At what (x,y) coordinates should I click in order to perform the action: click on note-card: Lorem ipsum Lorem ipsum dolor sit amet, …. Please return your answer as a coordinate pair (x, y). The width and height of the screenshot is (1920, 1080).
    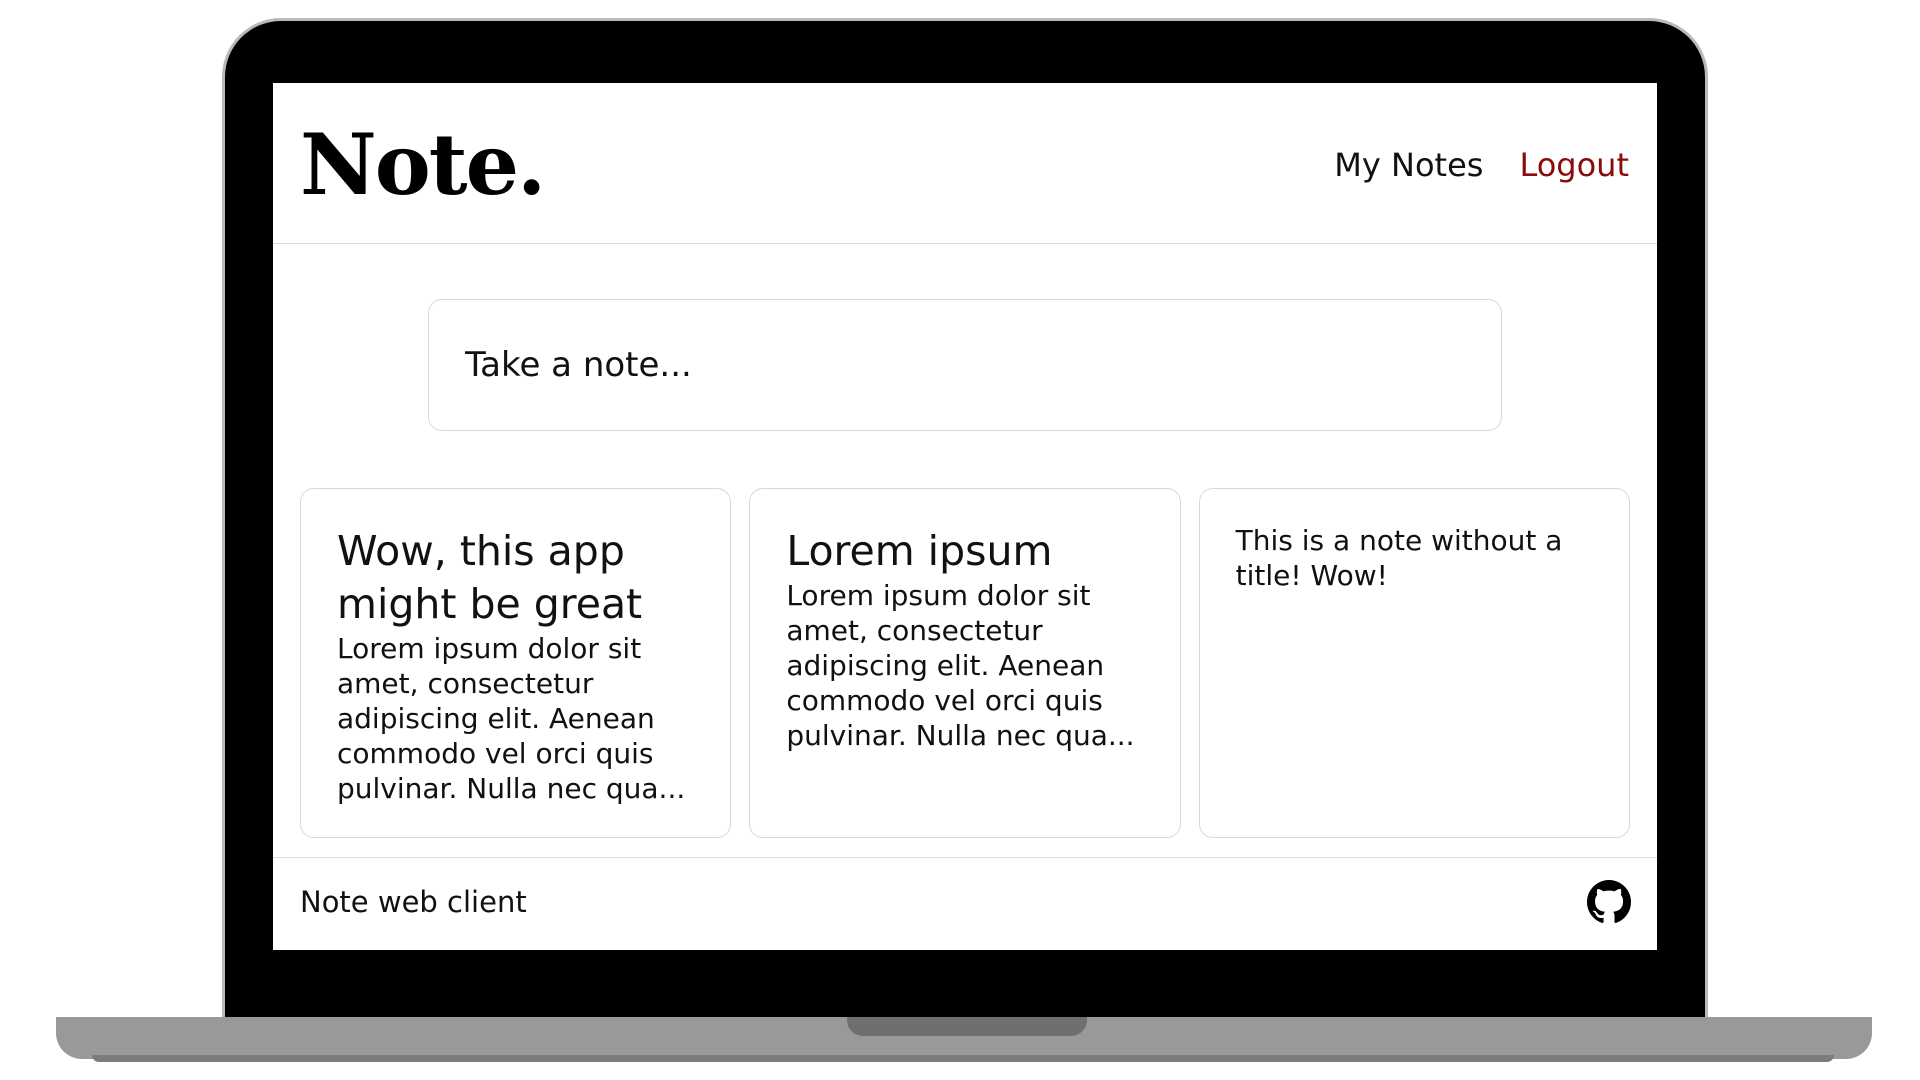
    Looking at the image, I should click on (965, 663).